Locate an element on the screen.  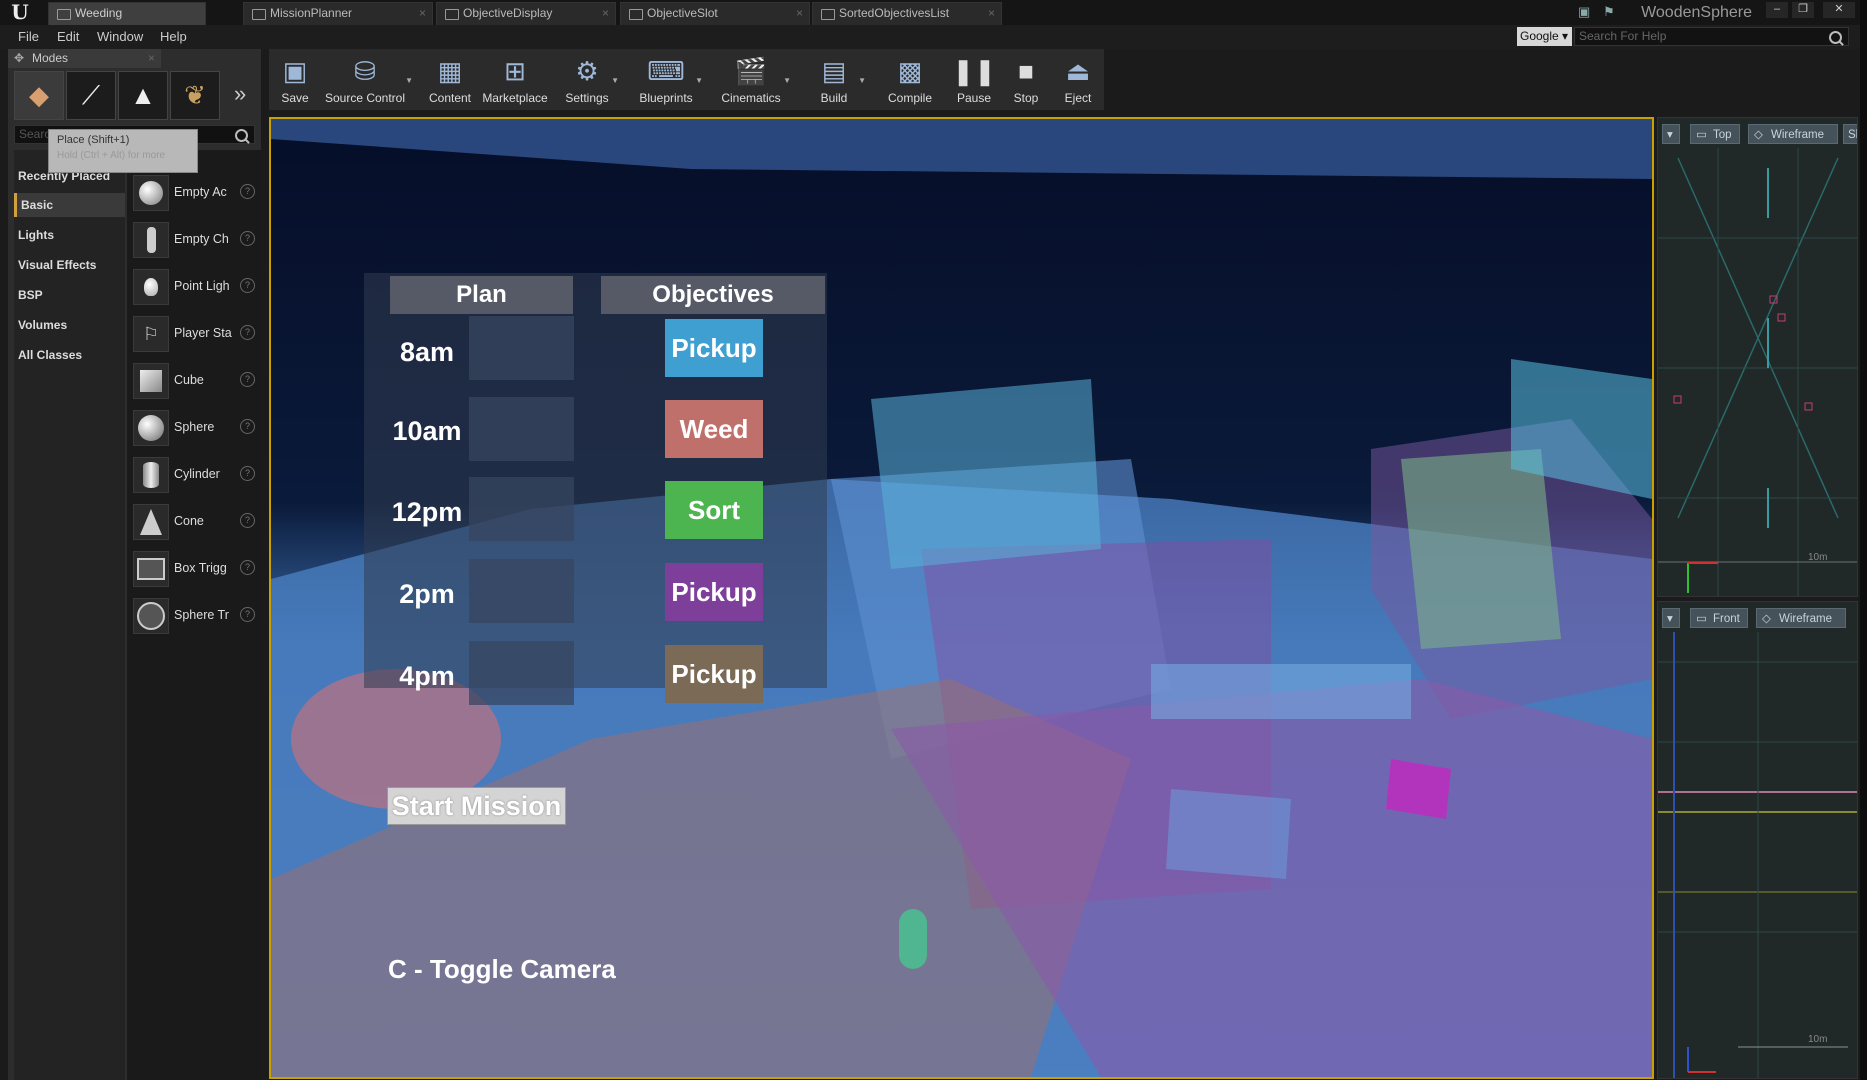
chat-icon: ▣ is located at coordinates (1586, 11).